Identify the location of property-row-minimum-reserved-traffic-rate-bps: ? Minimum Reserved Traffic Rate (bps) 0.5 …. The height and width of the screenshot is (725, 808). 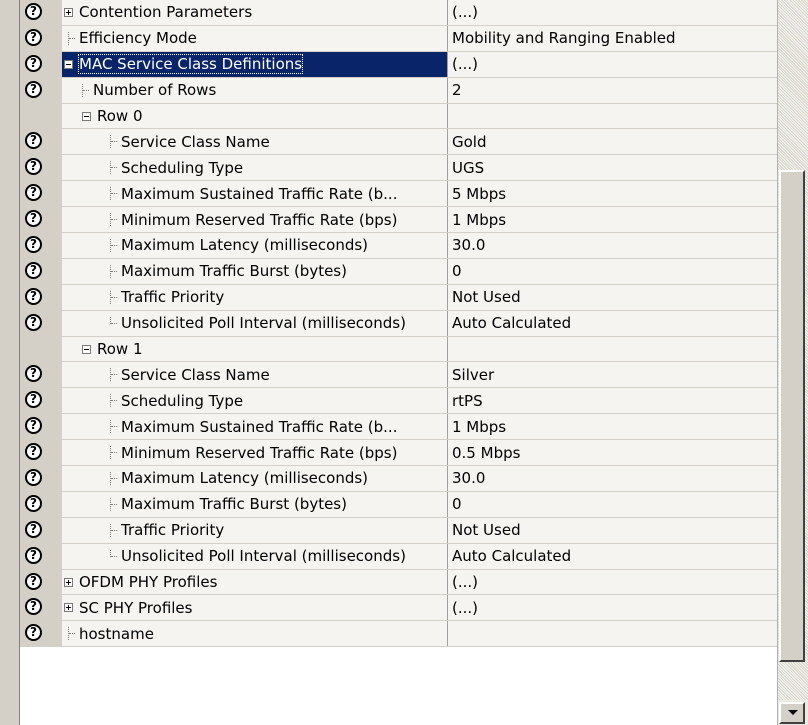
(398, 453).